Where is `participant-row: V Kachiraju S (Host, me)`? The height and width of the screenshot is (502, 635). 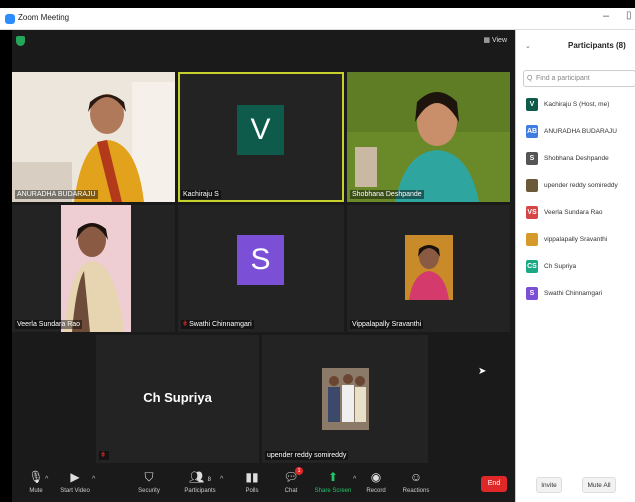 participant-row: V Kachiraju S (Host, me) is located at coordinates (579, 105).